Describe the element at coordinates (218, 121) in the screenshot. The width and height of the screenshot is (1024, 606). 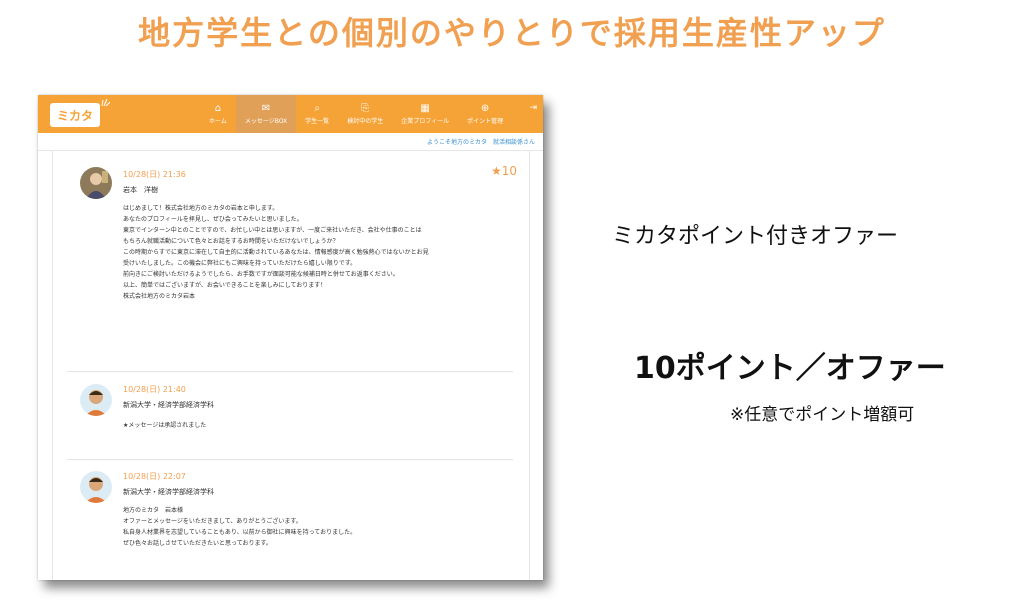
I see `nav-item-label: ホーム` at that location.